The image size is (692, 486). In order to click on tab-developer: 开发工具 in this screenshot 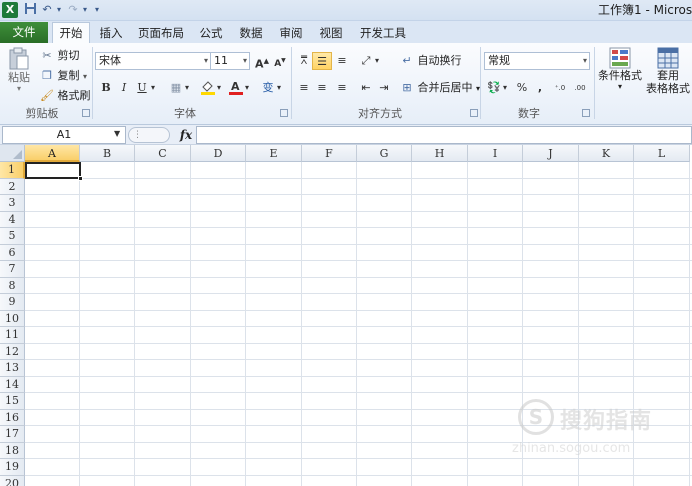, I will do `click(383, 33)`.